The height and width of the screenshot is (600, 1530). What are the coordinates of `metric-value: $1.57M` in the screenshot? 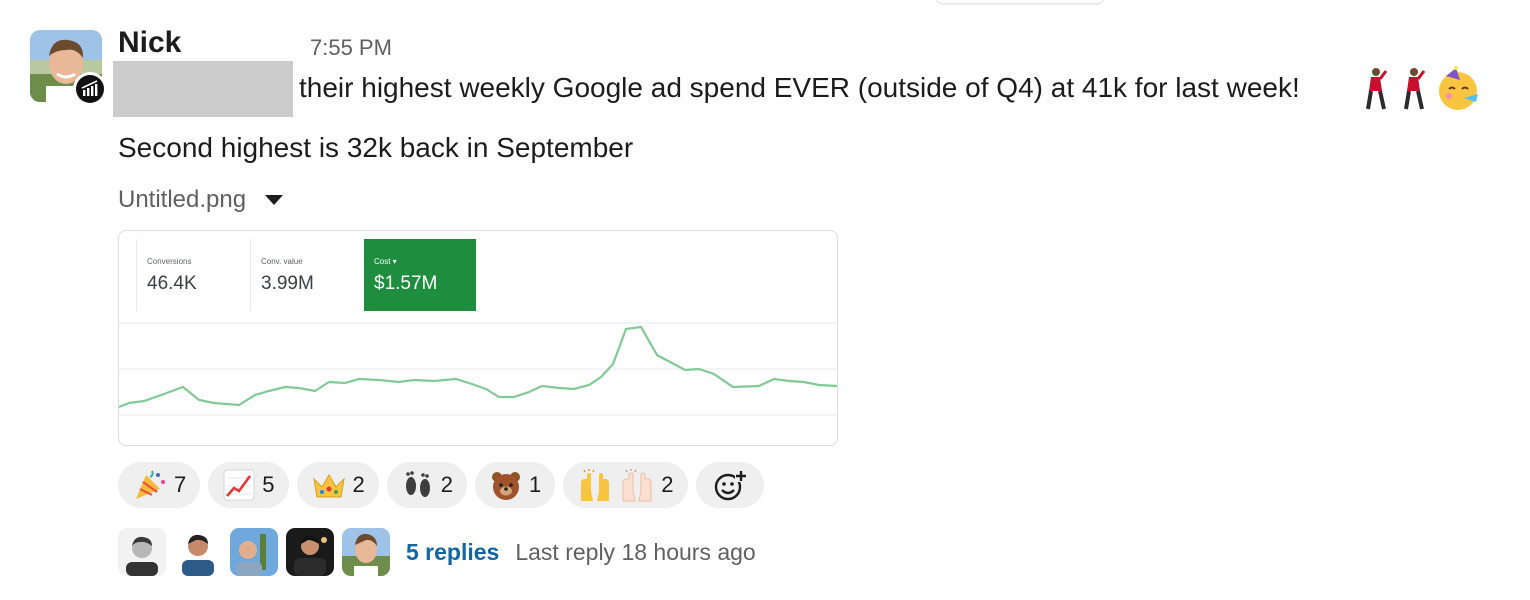 It's located at (406, 283).